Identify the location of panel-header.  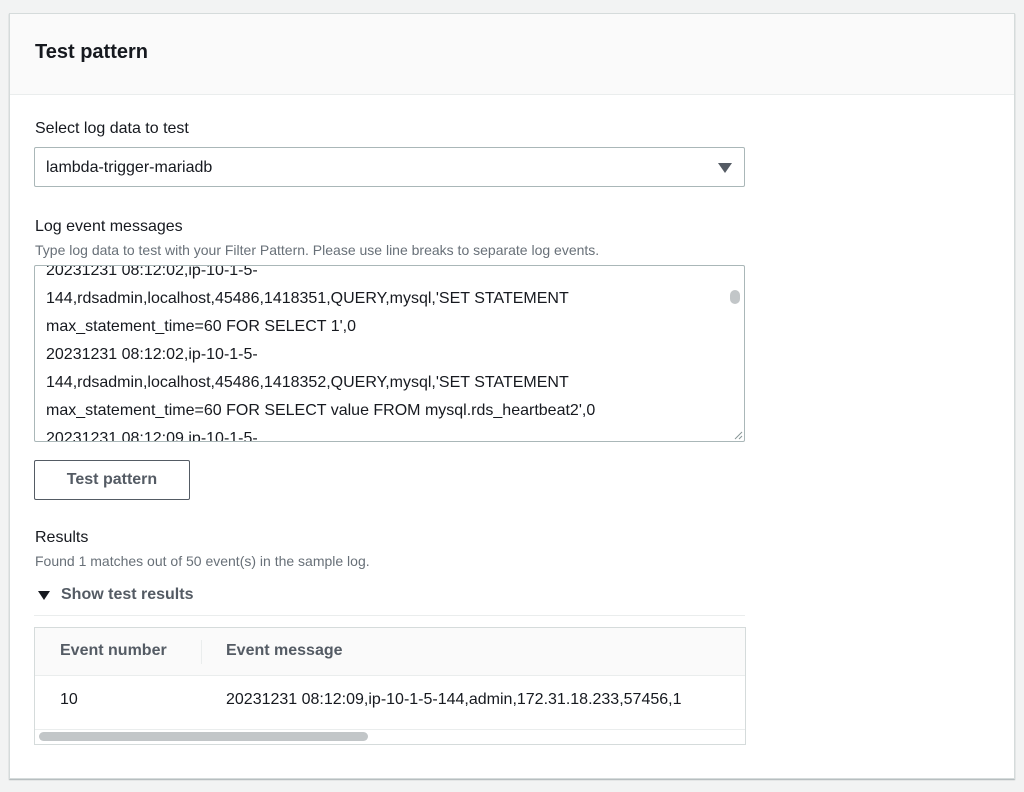
(512, 54).